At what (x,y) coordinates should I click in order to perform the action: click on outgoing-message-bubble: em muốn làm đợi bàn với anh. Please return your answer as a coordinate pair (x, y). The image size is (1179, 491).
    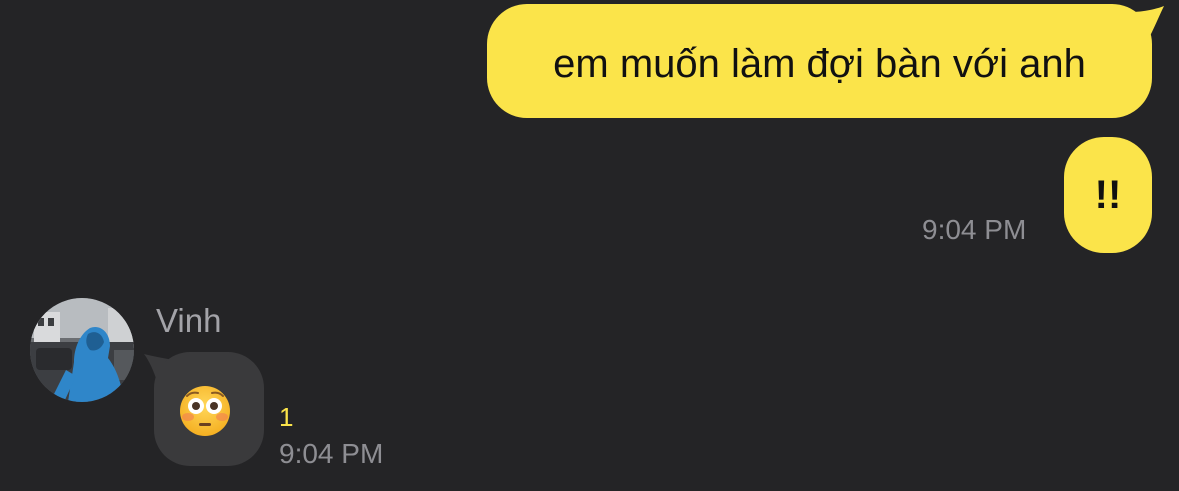
    Looking at the image, I should click on (819, 61).